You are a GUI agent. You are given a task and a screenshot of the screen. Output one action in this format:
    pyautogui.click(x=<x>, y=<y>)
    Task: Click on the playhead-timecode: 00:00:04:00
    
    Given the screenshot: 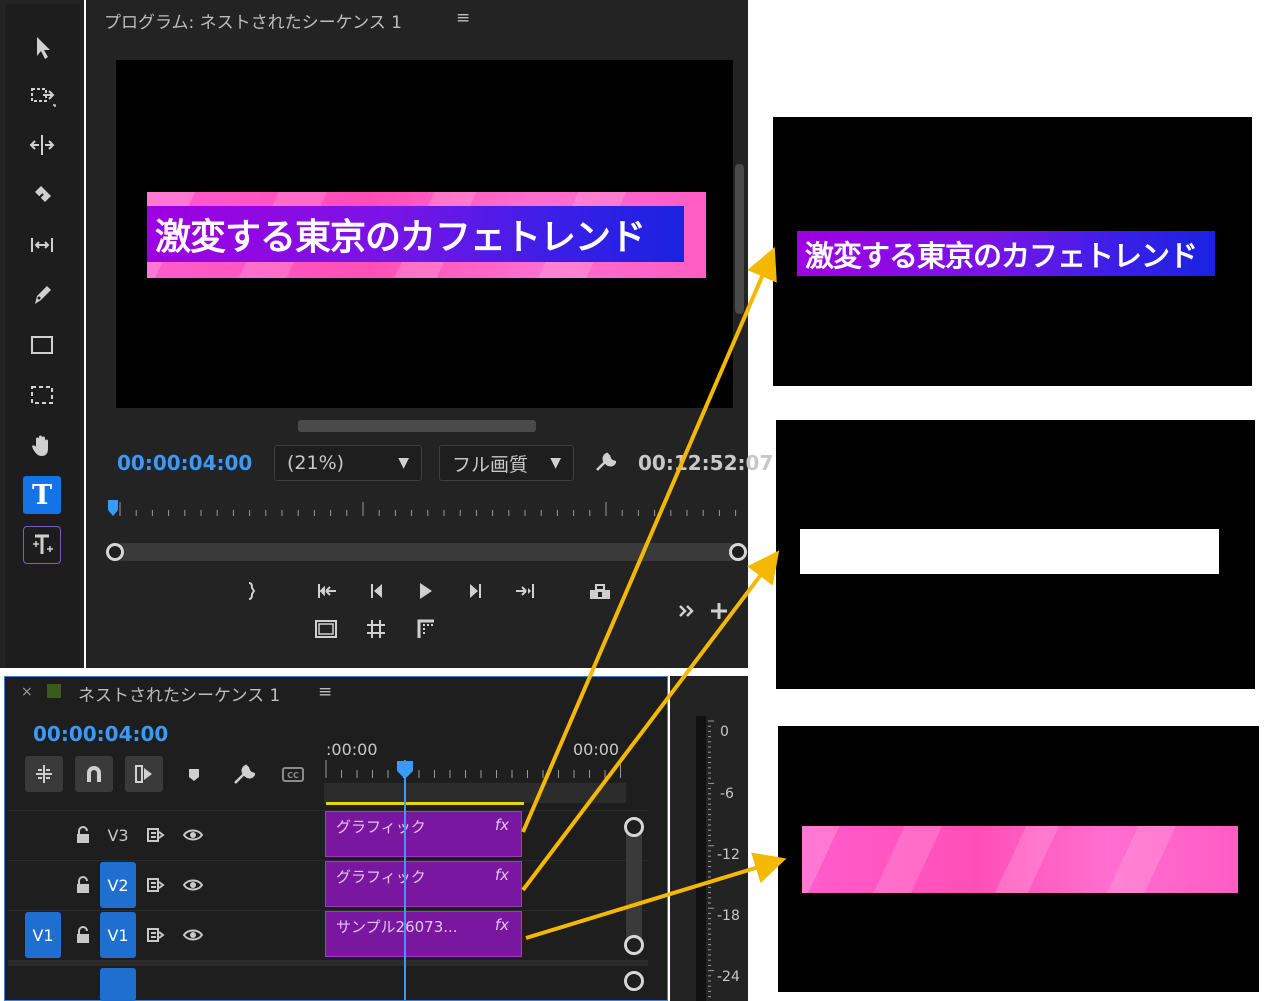 What is the action you would take?
    pyautogui.click(x=184, y=463)
    